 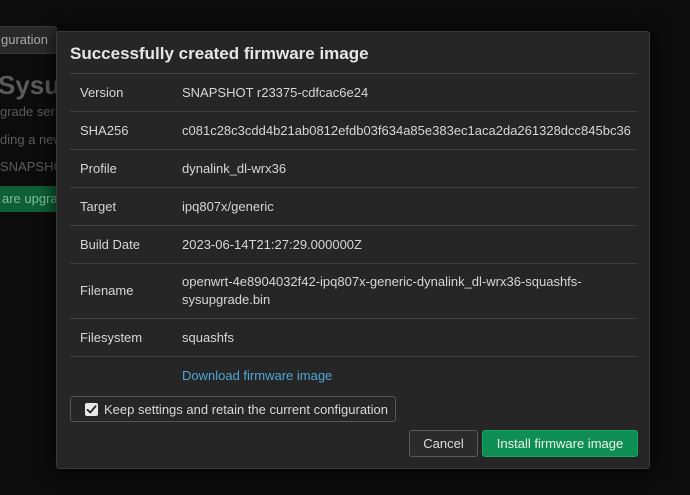 I want to click on download-firmware-link: Download firmware image, so click(x=257, y=375).